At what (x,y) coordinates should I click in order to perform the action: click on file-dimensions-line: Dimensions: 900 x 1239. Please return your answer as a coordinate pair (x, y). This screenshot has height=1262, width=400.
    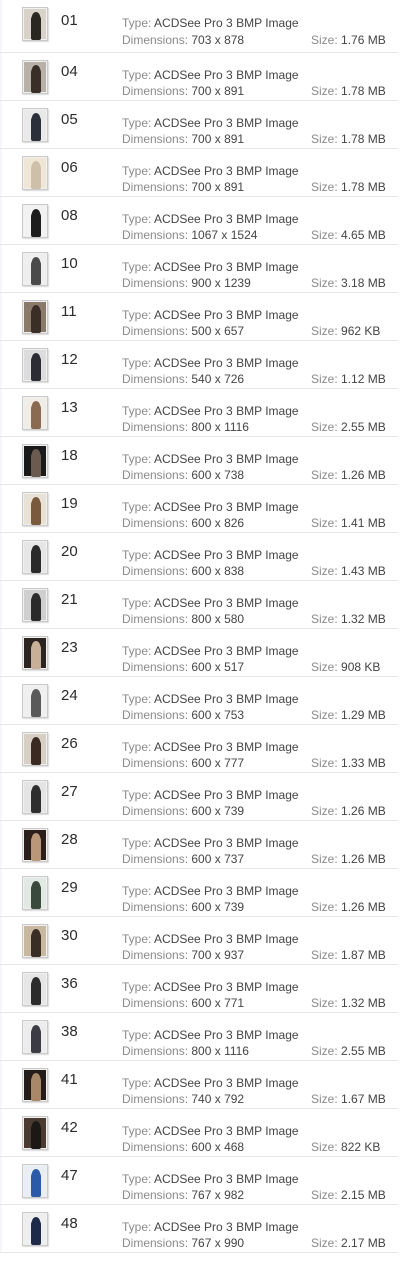
    Looking at the image, I should click on (186, 283).